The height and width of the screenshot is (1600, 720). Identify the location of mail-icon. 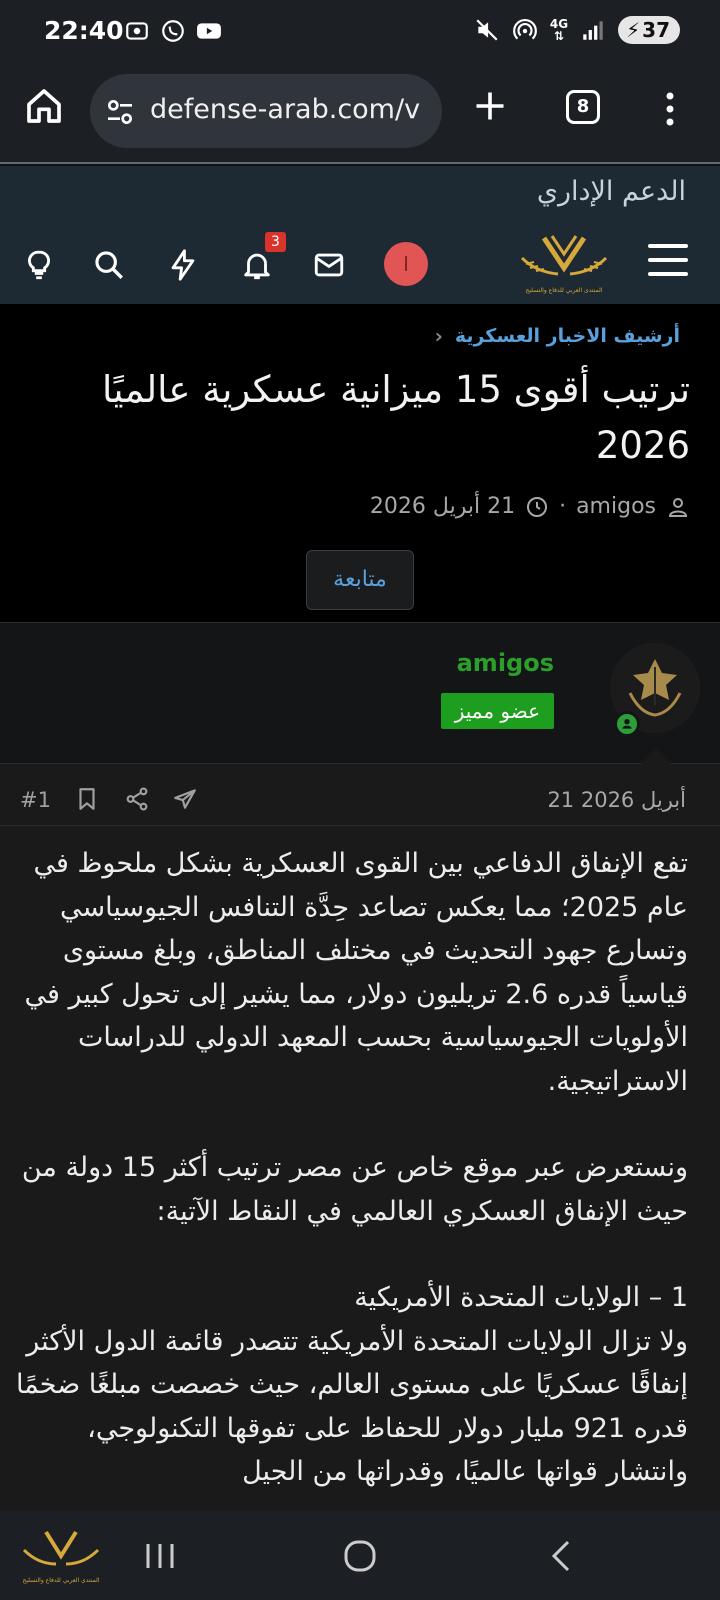
(329, 265).